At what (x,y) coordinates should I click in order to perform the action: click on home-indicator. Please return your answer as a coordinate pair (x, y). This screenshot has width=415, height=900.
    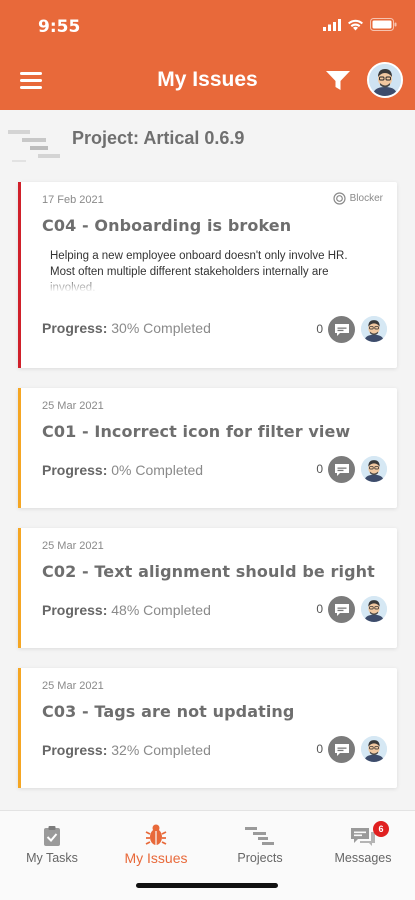
    Looking at the image, I should click on (207, 885).